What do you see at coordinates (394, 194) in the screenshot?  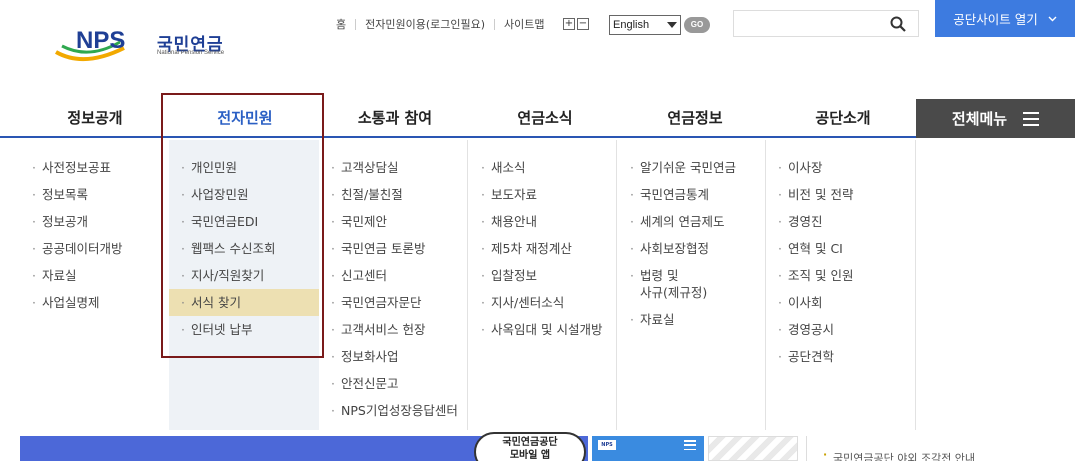 I see `menu-item: 친절/불친절` at bounding box center [394, 194].